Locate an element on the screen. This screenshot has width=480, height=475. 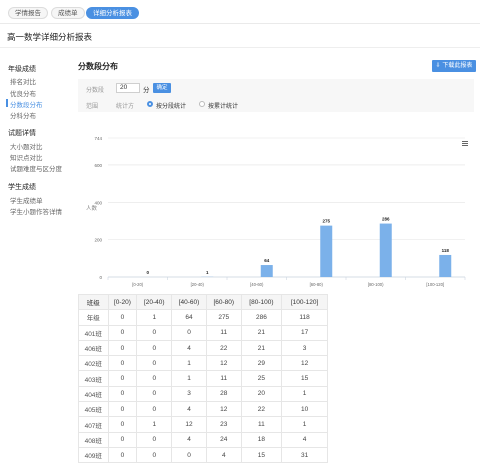
range-label: 范围 is located at coordinates (92, 107).